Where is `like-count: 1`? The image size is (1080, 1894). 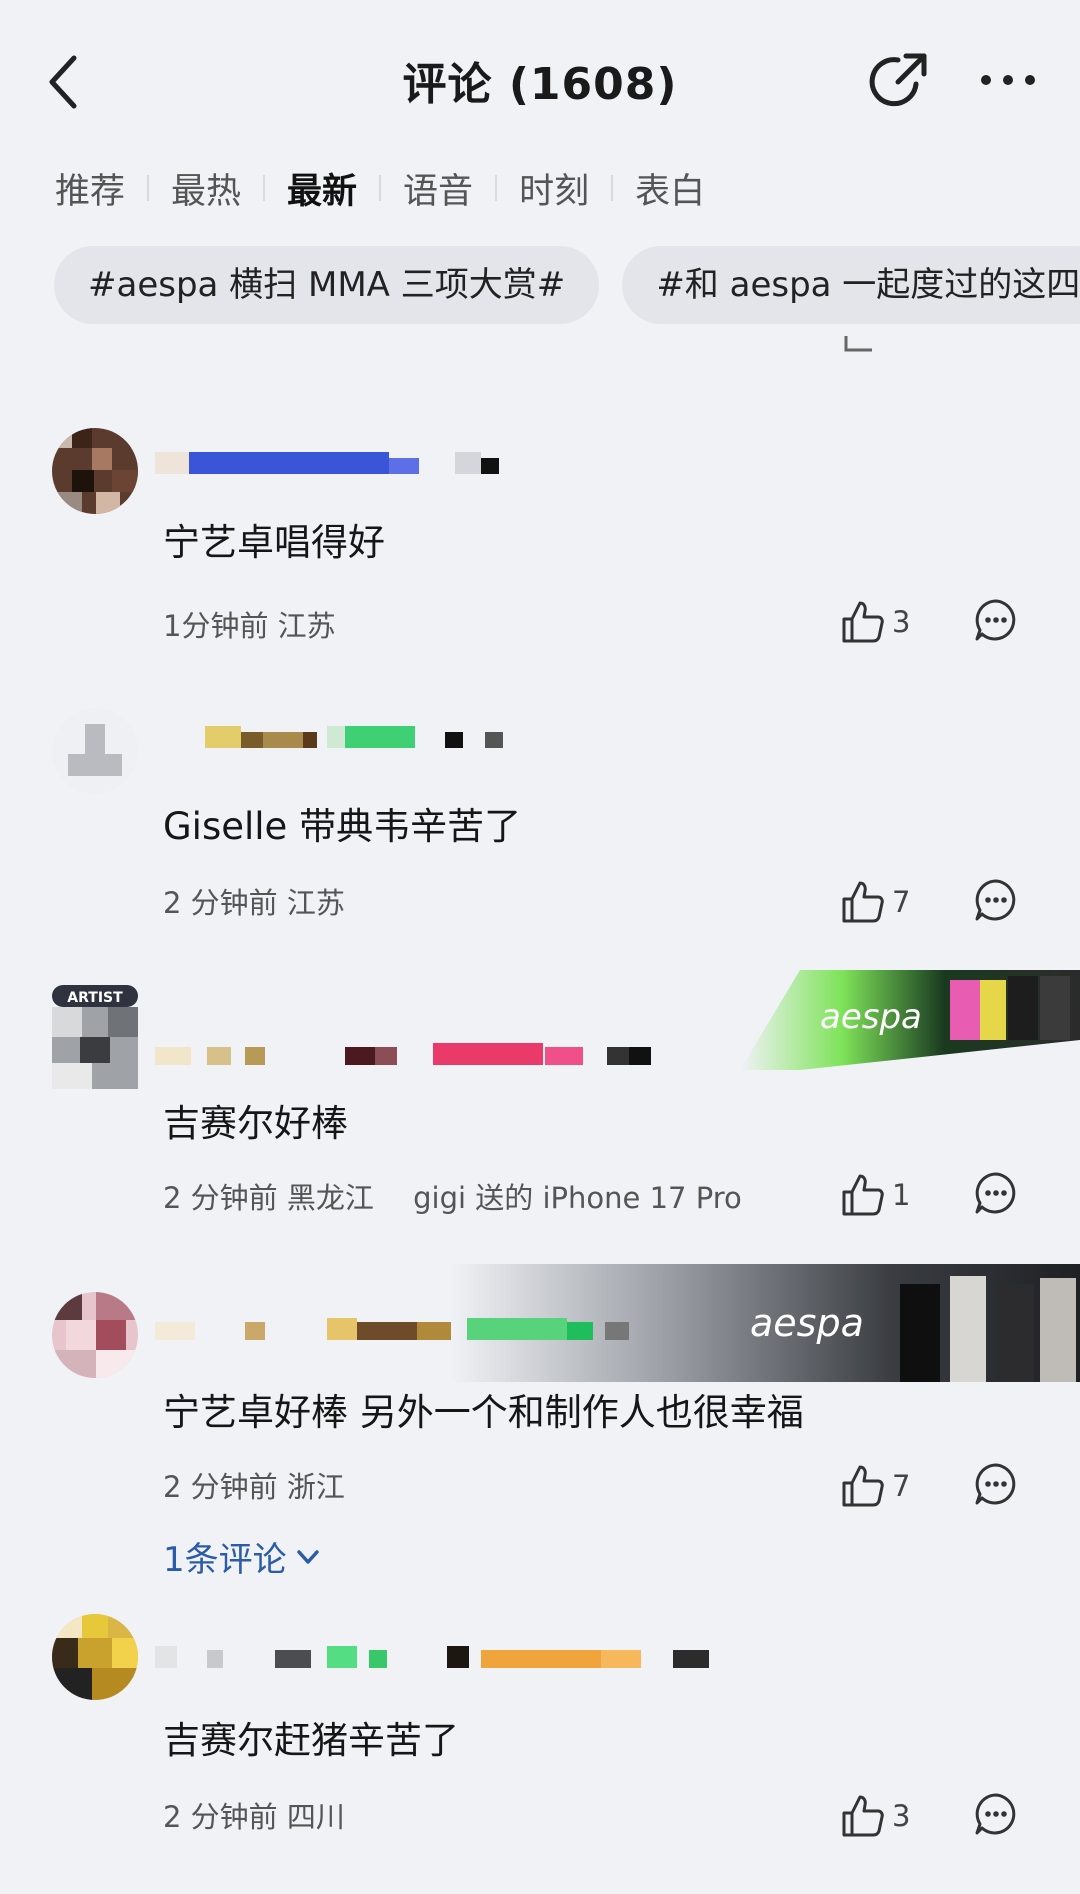 like-count: 1 is located at coordinates (901, 1195).